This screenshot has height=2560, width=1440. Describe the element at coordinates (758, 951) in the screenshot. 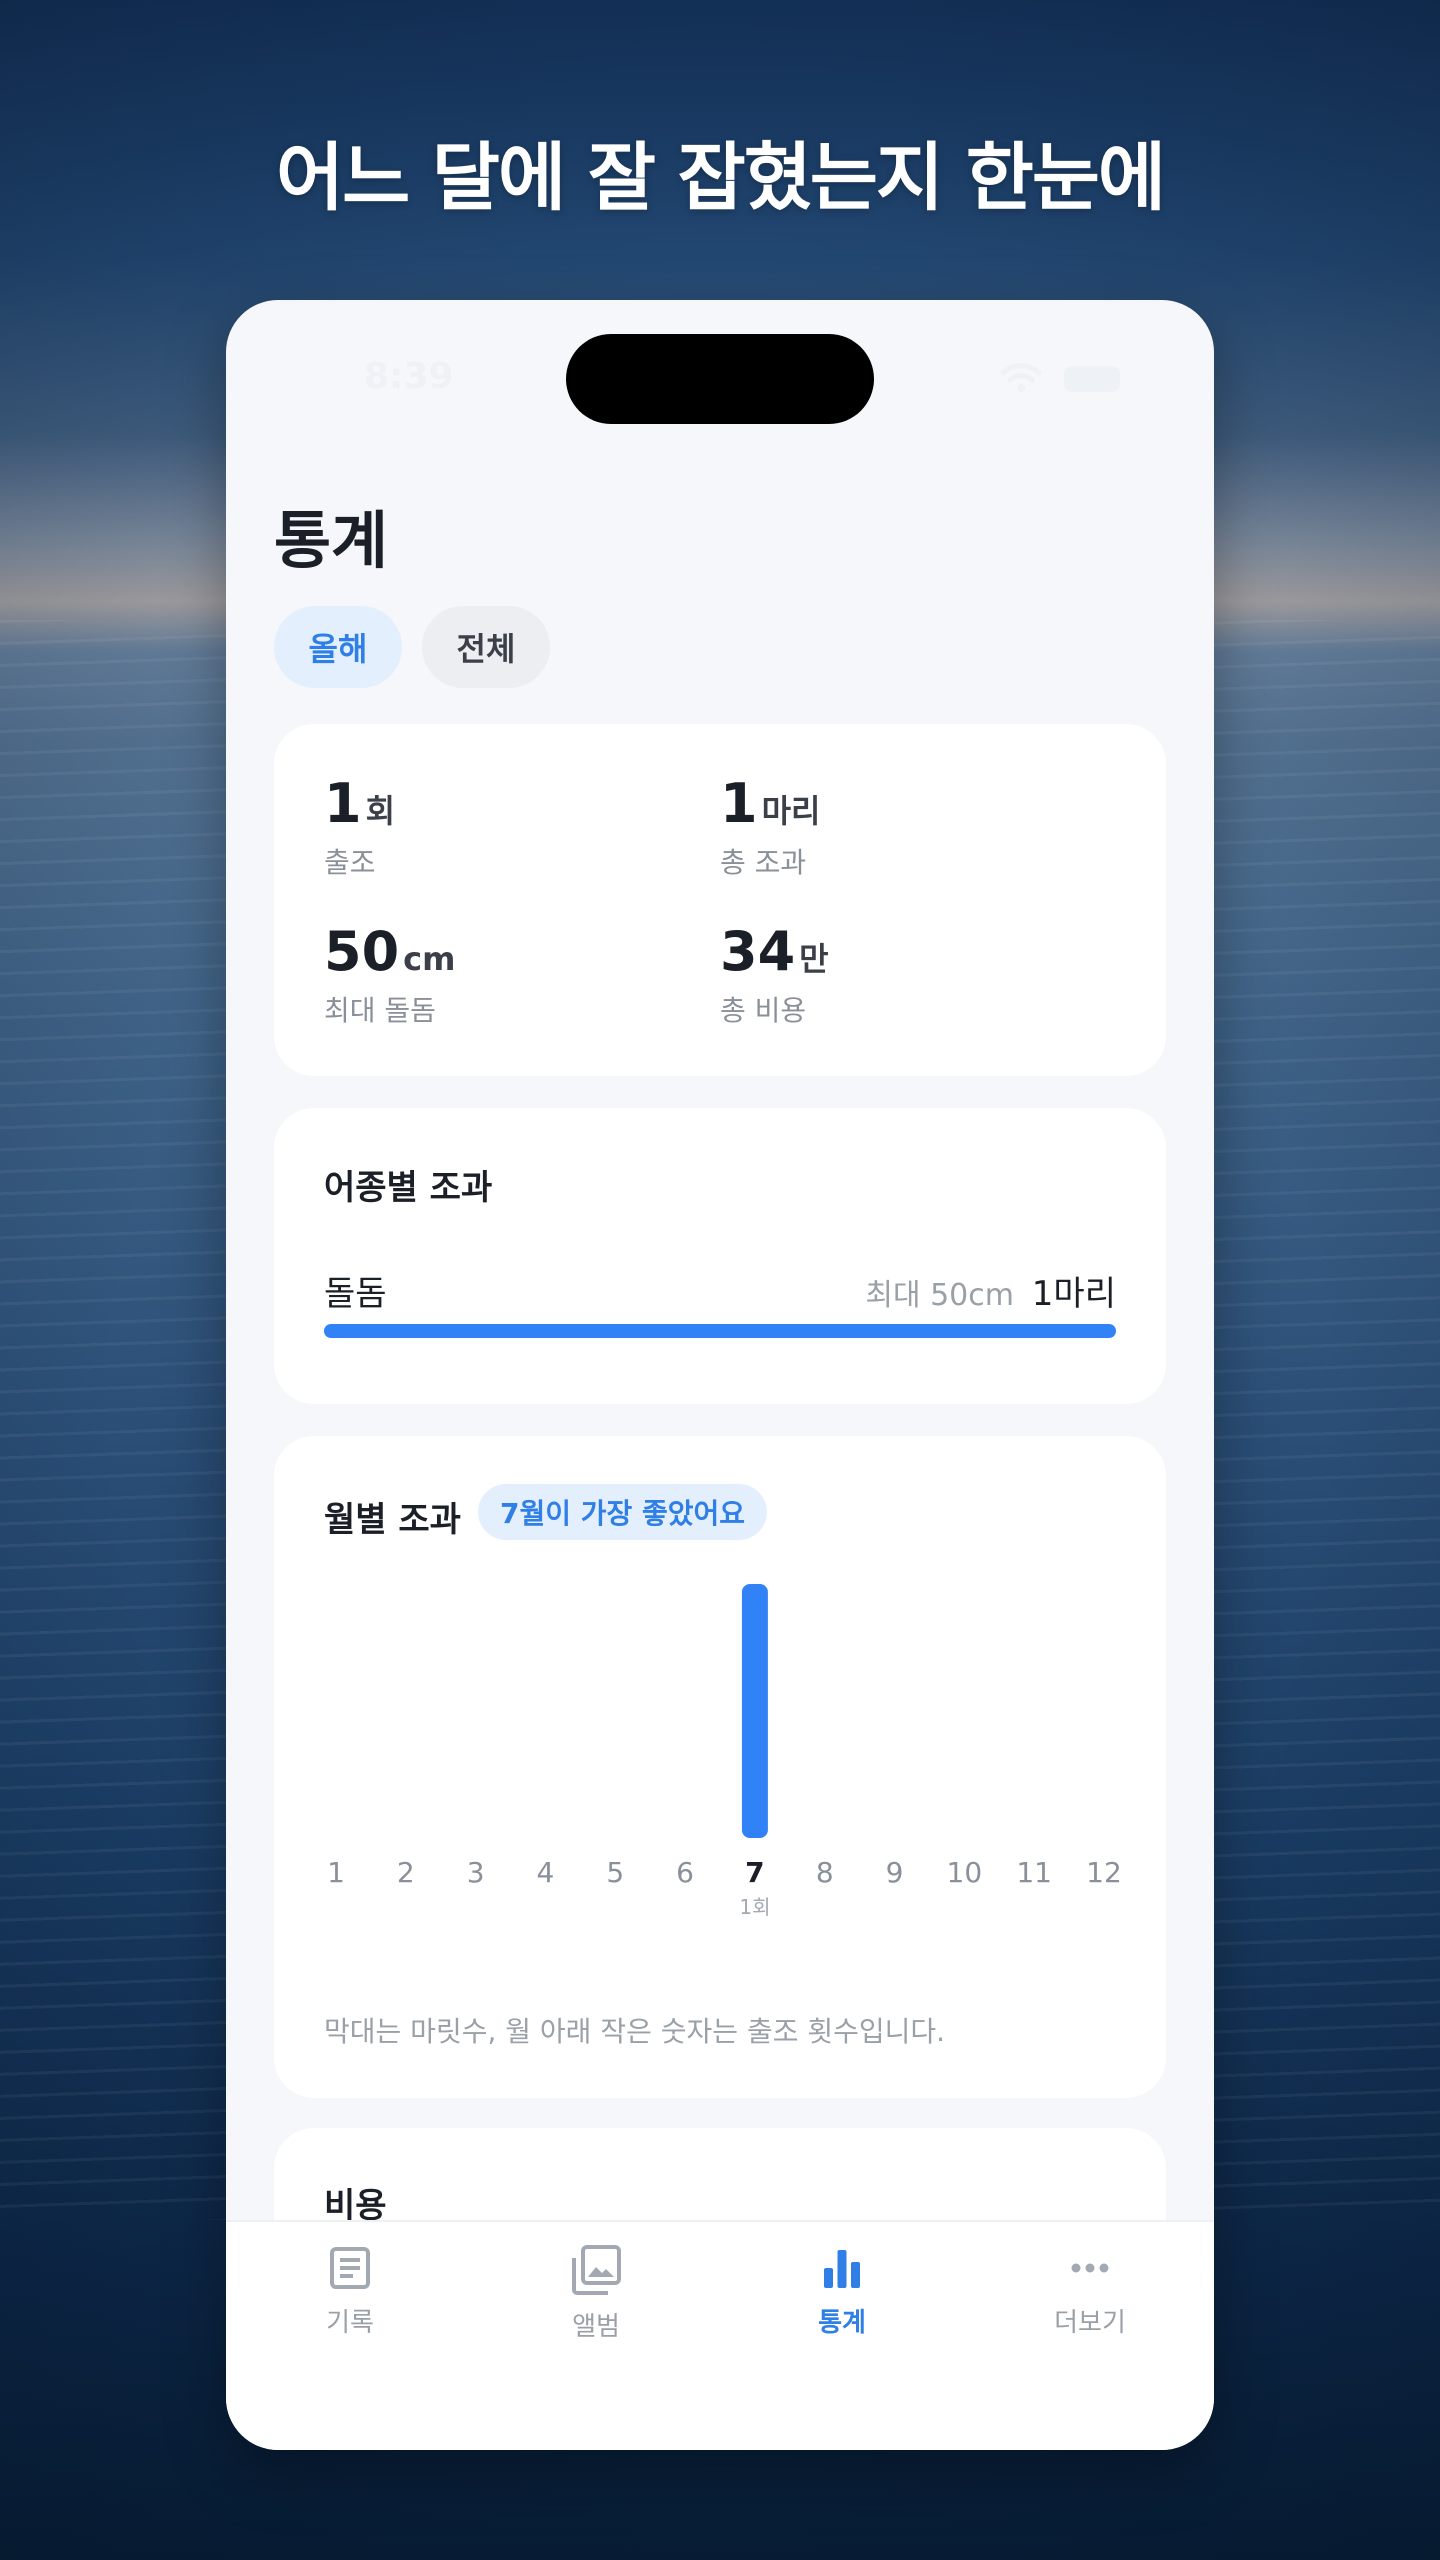

I see `stat-total-cost-value: 34` at that location.